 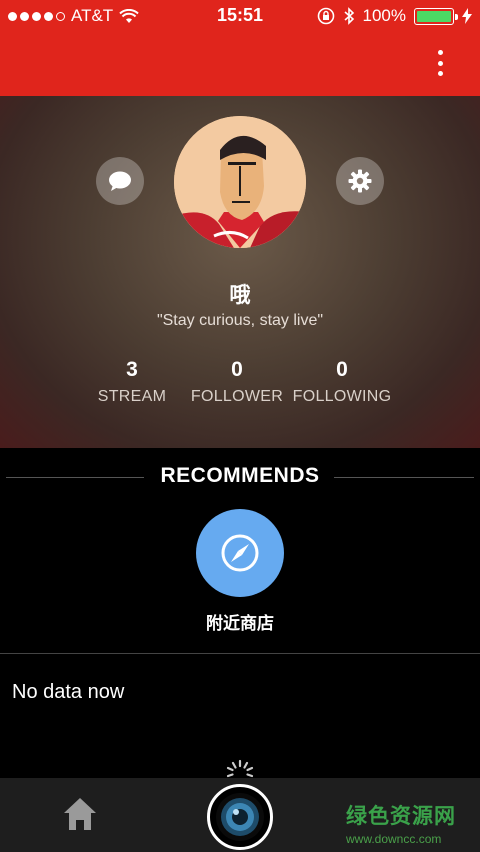 I want to click on camera-button, so click(x=240, y=817).